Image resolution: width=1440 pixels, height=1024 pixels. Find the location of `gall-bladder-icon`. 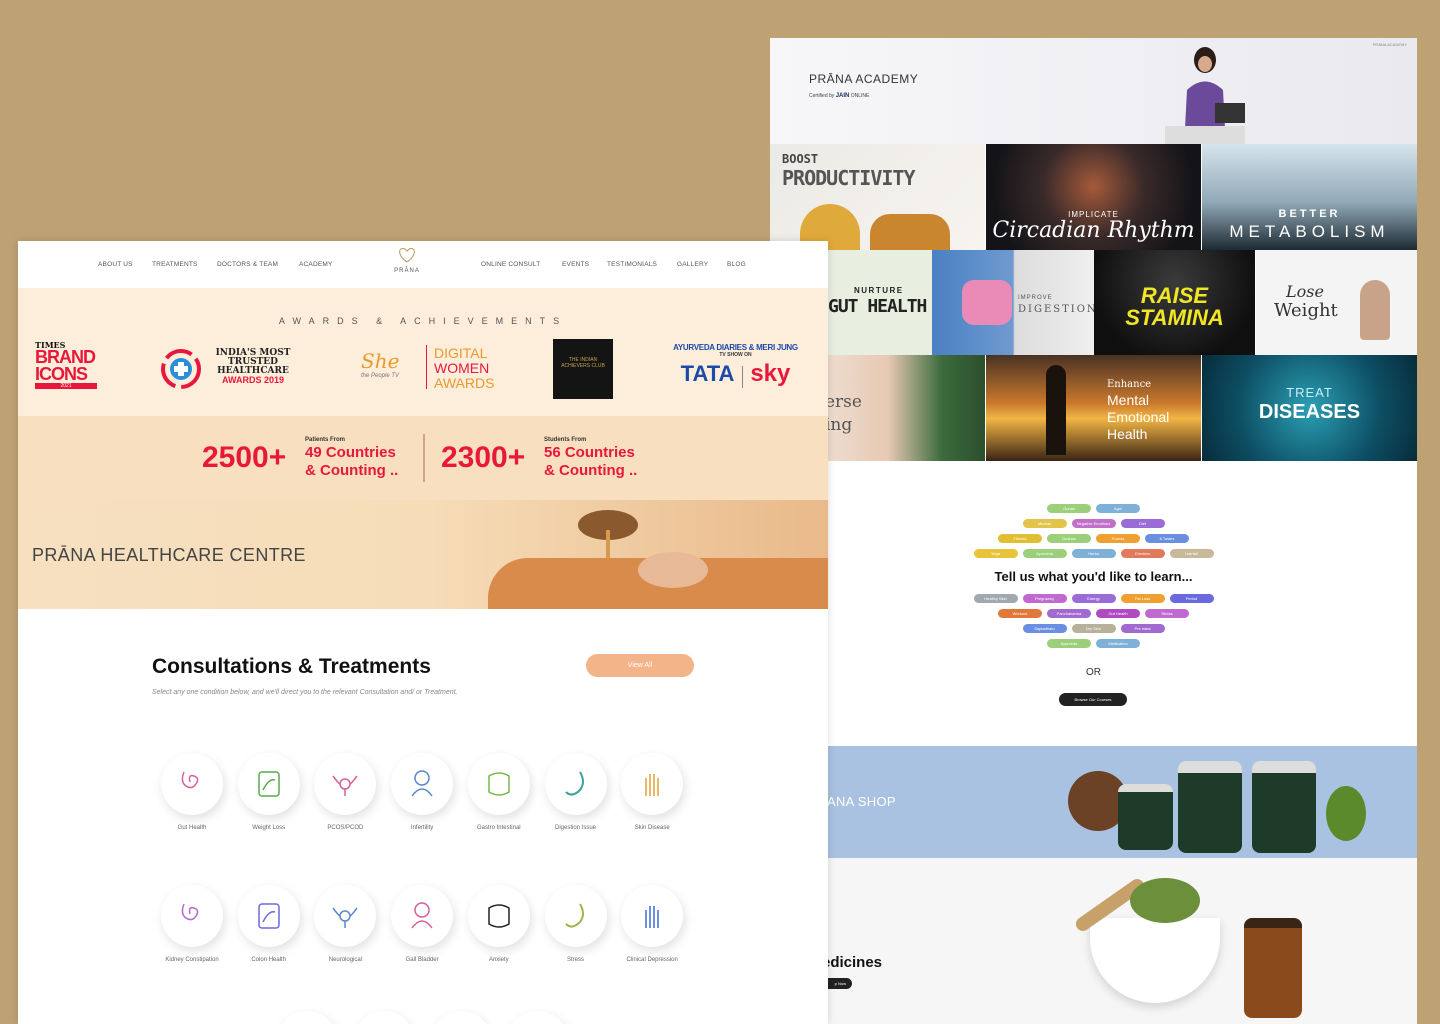

gall-bladder-icon is located at coordinates (422, 915).